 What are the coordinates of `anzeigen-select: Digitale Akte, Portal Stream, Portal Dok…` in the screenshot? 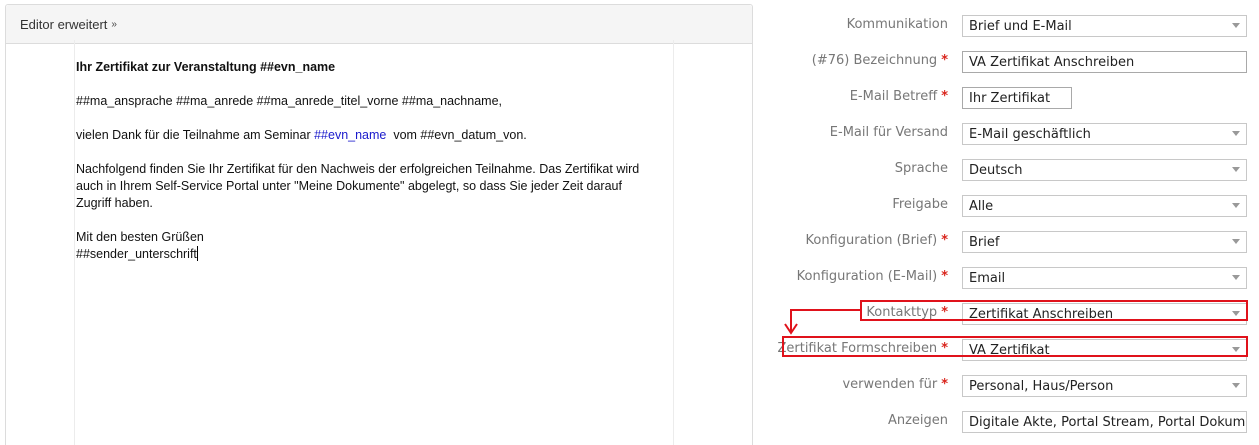 It's located at (1104, 422).